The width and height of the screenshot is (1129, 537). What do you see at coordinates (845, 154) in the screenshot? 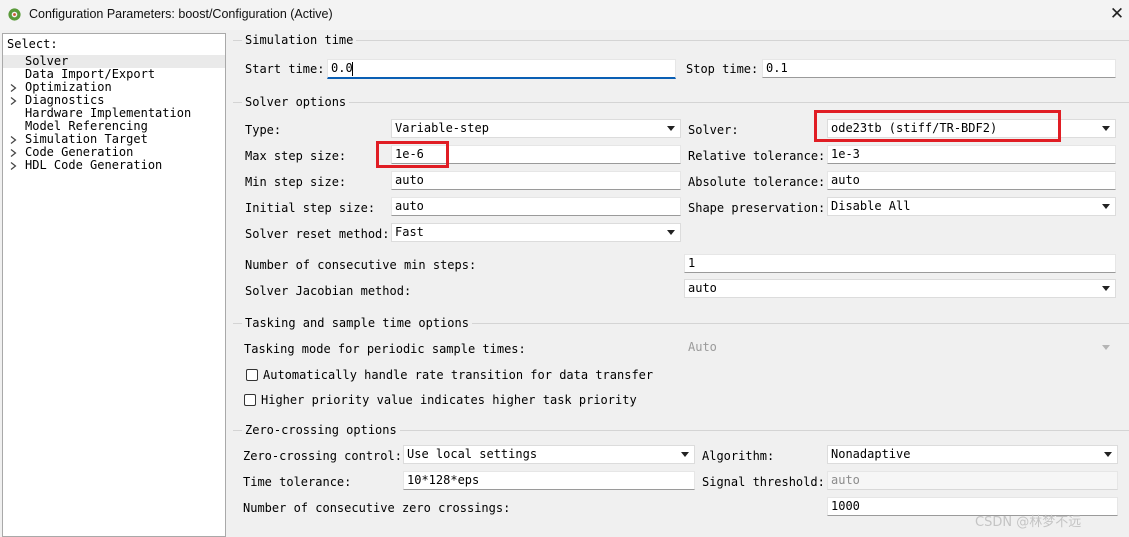
I see `relative-tolerance-value: 1e-3` at bounding box center [845, 154].